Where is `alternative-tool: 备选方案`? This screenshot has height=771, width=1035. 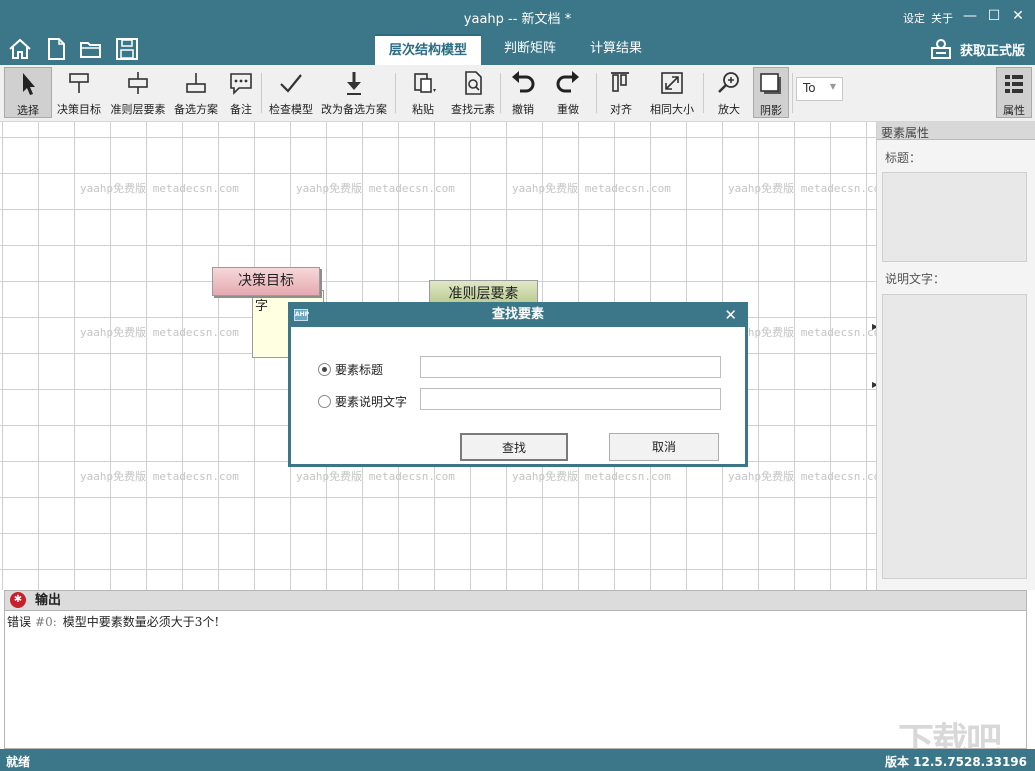
alternative-tool: 备选方案 is located at coordinates (196, 92).